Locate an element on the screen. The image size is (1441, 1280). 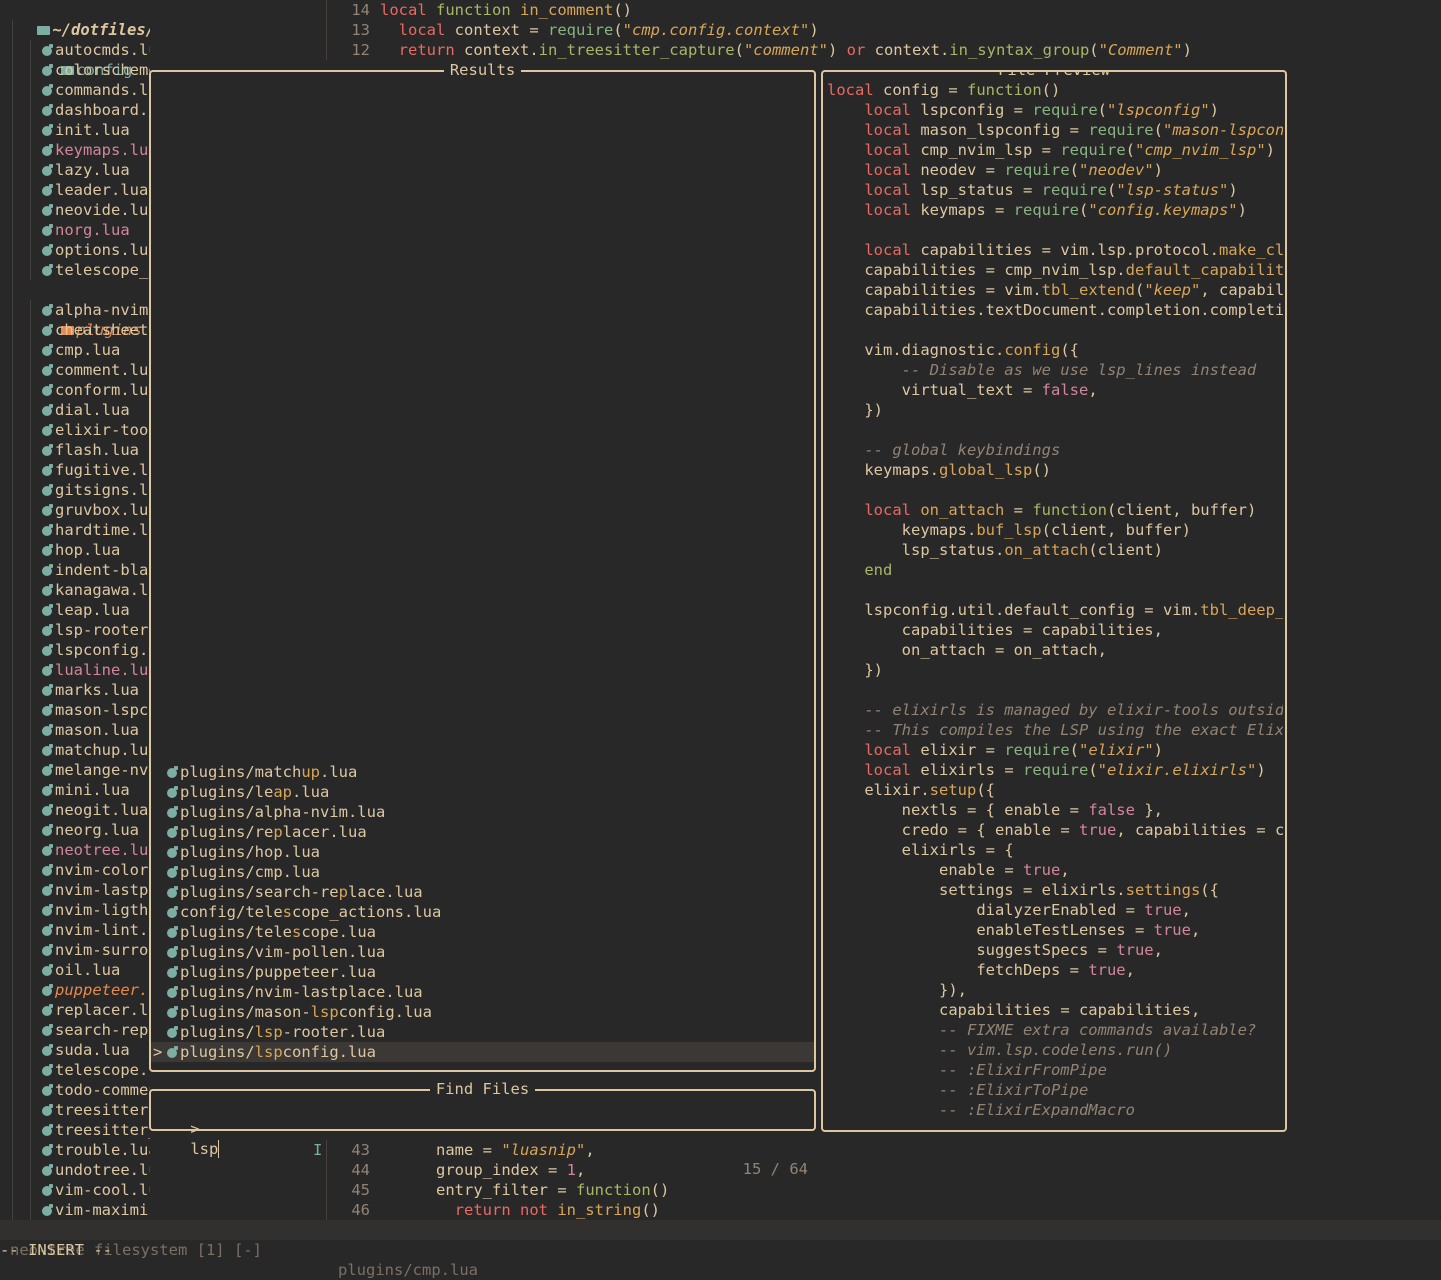
tree-file-item: undotree.lua is located at coordinates (75, 1170).